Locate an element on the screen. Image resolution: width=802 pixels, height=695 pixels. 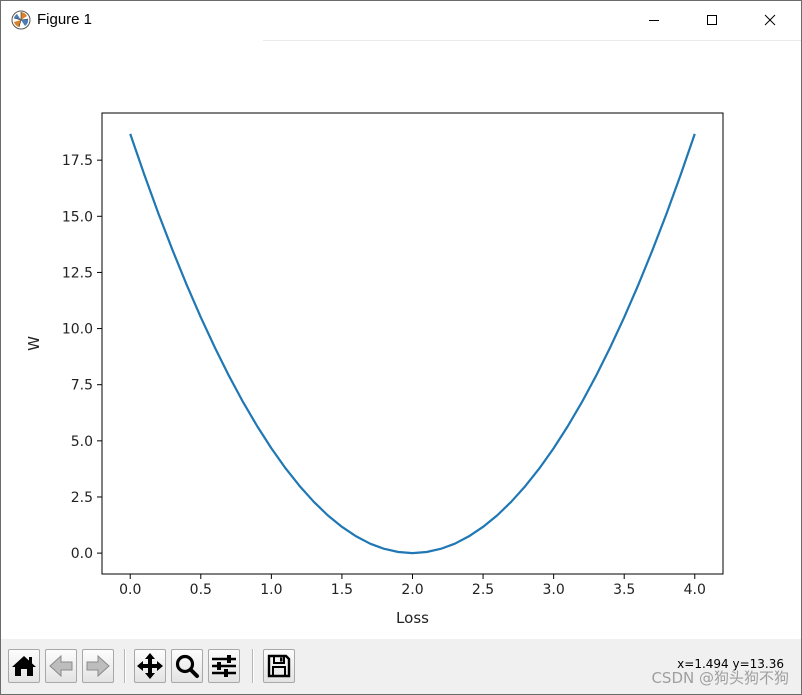
home-button is located at coordinates (24, 666).